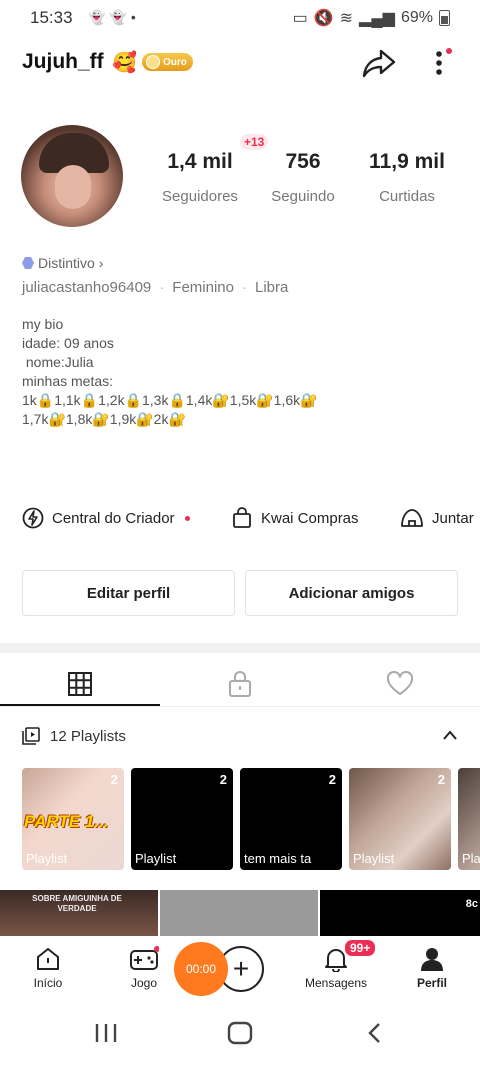  I want to click on home-system-icon, so click(240, 1033).